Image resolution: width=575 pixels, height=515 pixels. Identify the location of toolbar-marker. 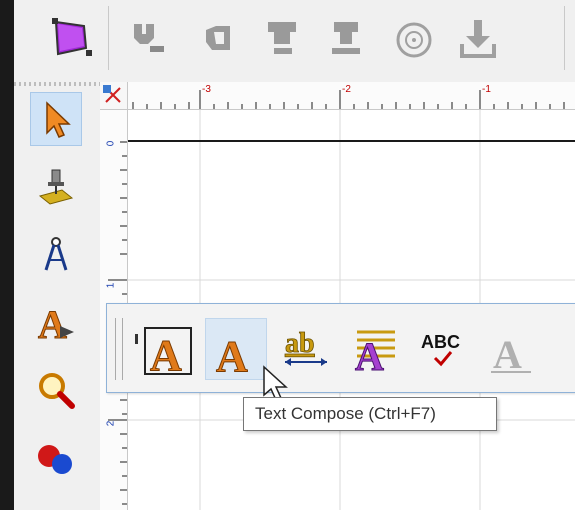
(136, 339).